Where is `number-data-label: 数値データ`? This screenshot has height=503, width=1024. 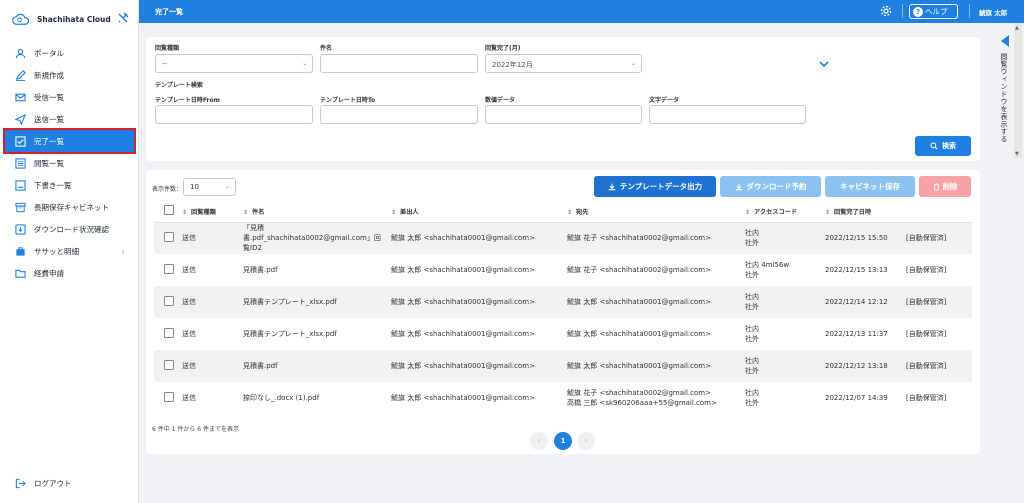 number-data-label: 数値データ is located at coordinates (500, 100).